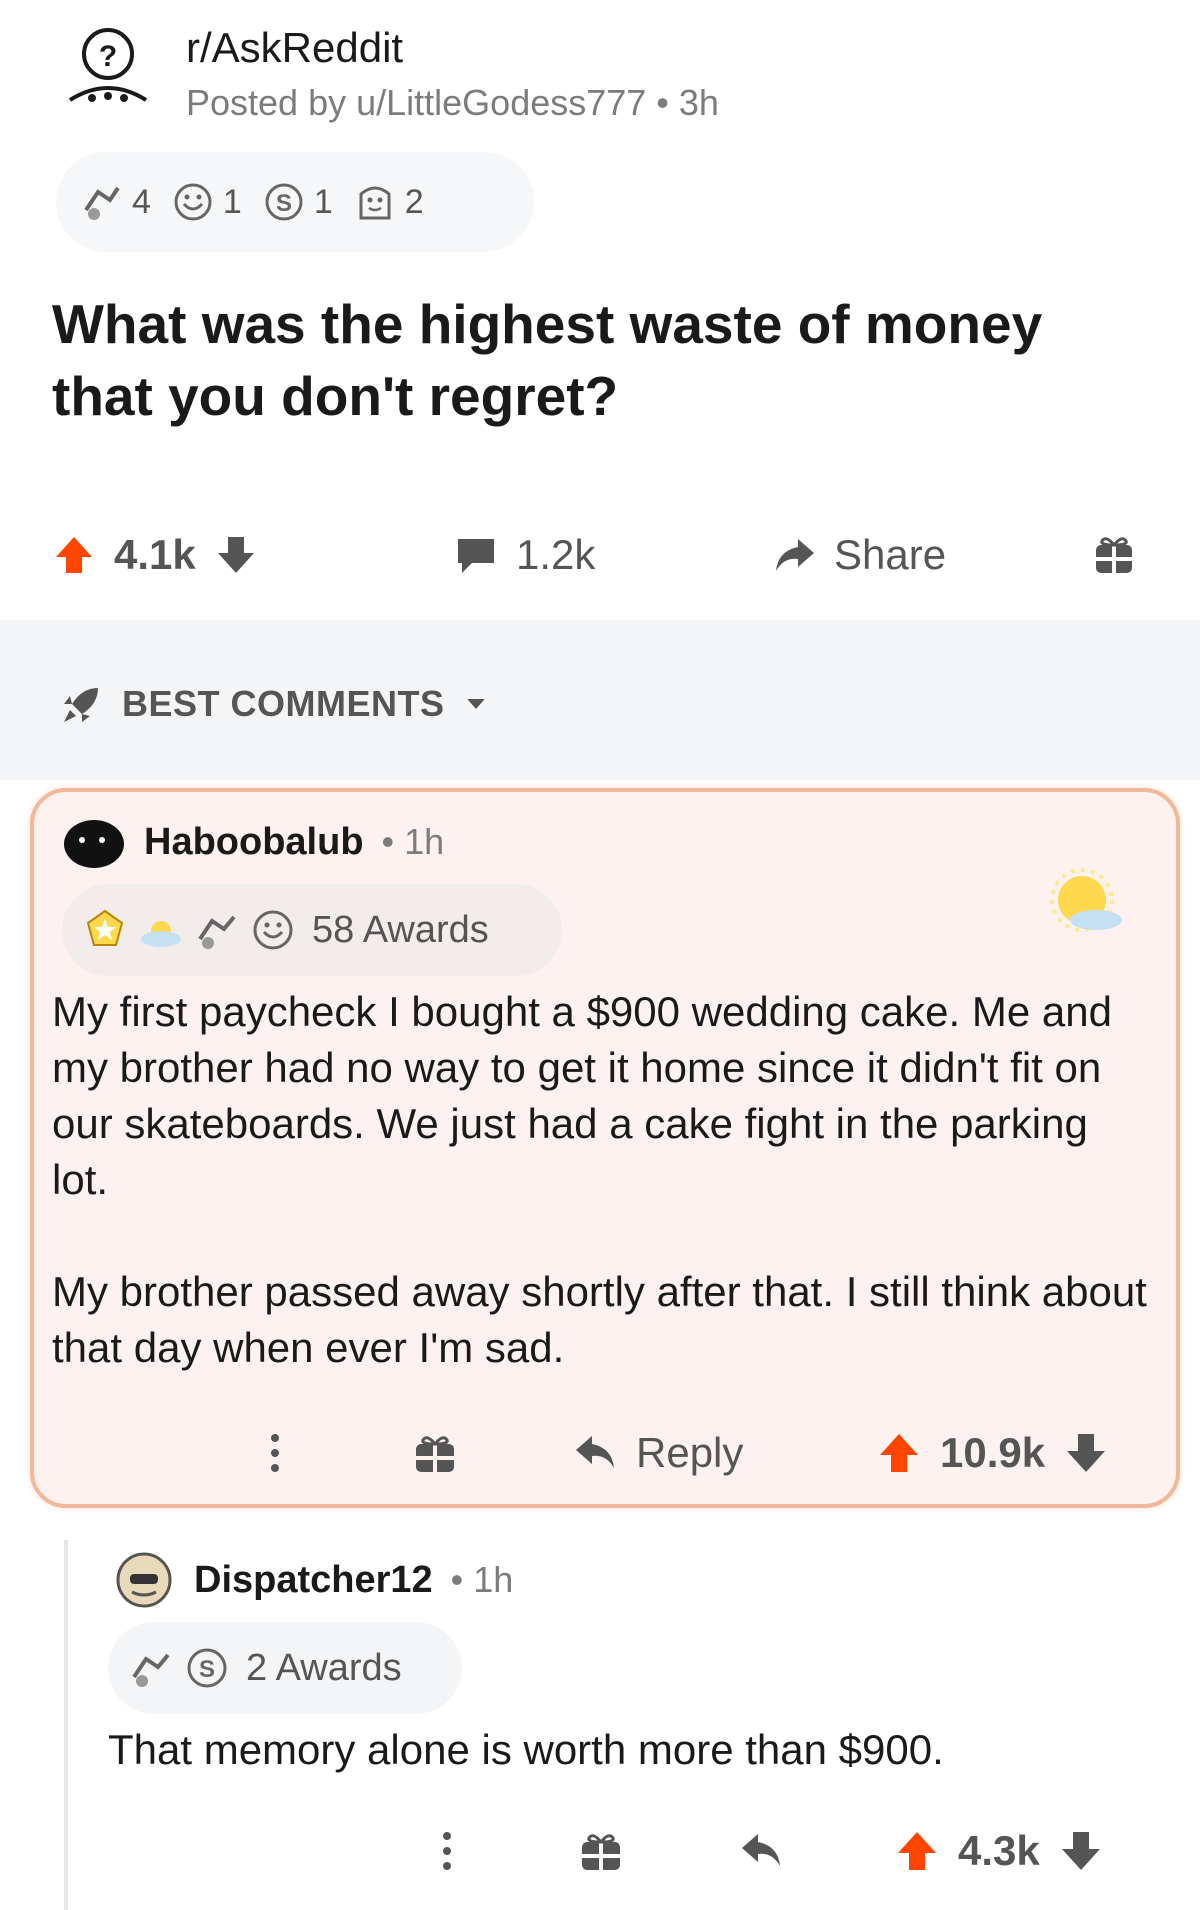 Image resolution: width=1200 pixels, height=1910 pixels. I want to click on comment2-awards: S 2 Awards, so click(285, 1668).